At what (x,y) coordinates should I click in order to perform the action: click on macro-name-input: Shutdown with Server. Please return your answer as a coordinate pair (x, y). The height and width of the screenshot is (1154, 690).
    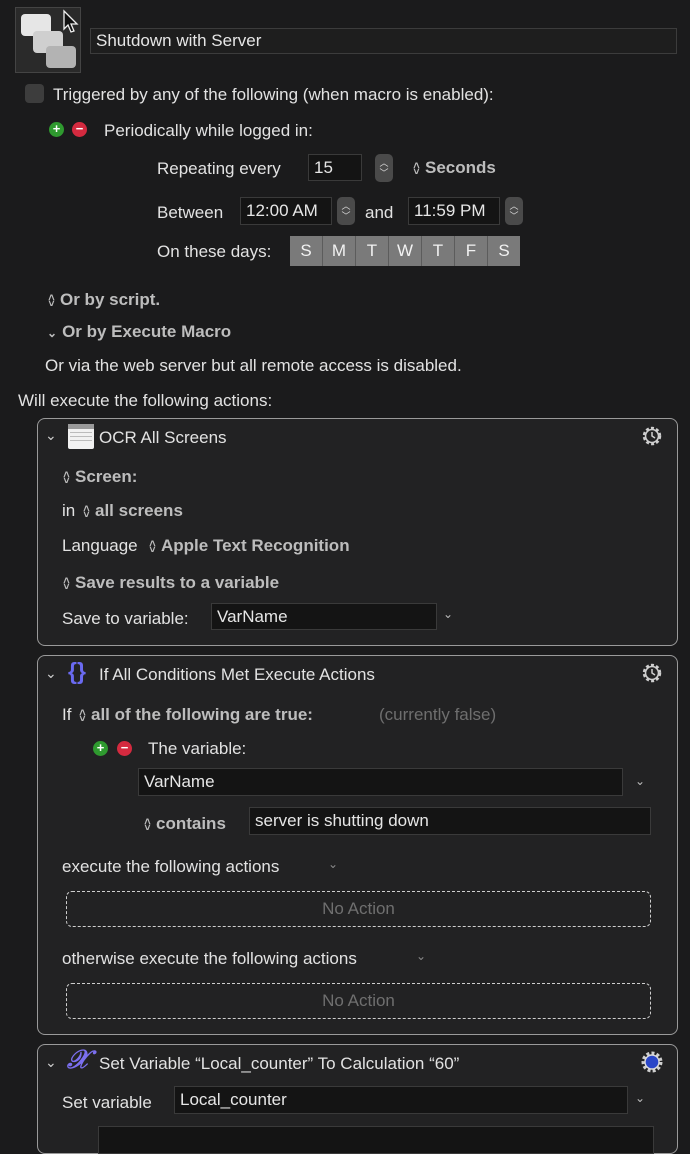
    Looking at the image, I should click on (383, 41).